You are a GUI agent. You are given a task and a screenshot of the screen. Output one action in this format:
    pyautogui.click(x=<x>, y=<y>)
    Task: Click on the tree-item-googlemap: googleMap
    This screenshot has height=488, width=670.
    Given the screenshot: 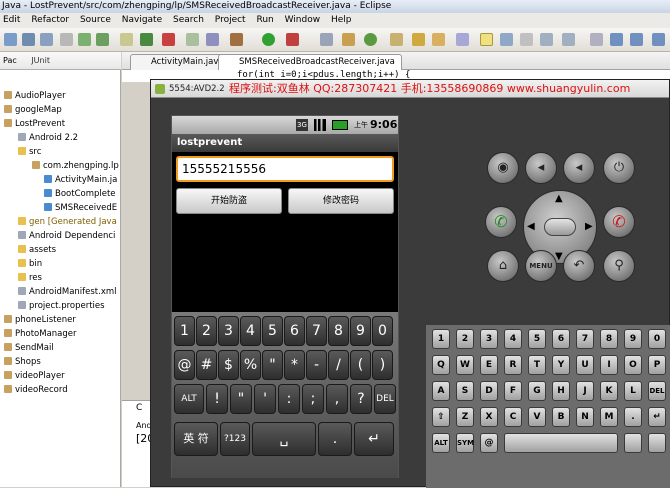 What is the action you would take?
    pyautogui.click(x=60, y=110)
    